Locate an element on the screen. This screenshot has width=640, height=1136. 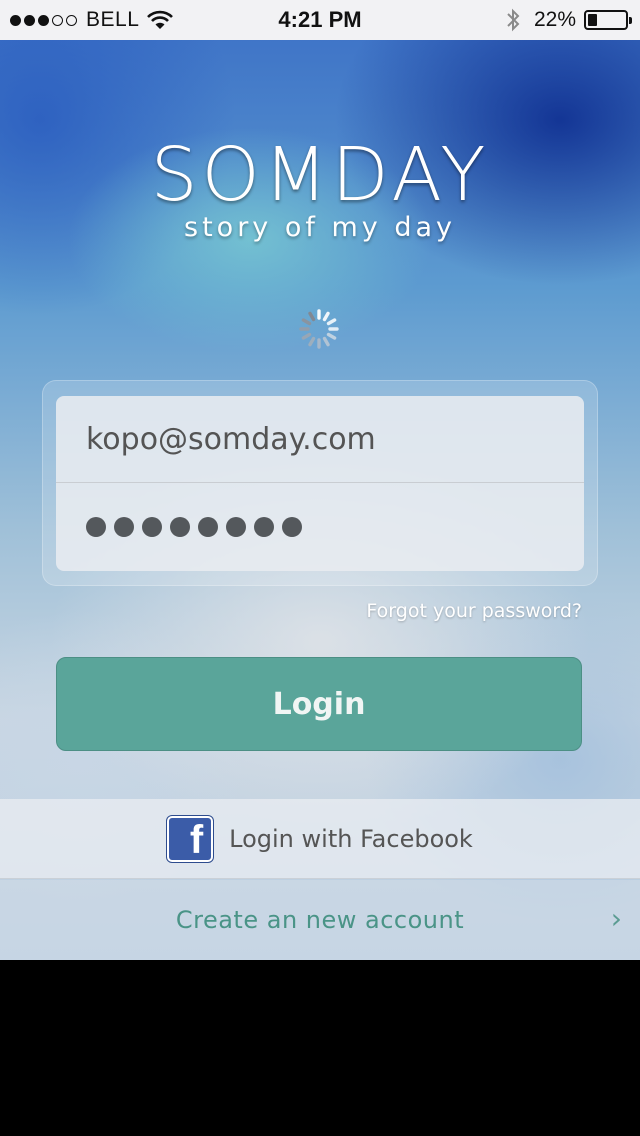
battery-percent: 22% is located at coordinates (554, 19).